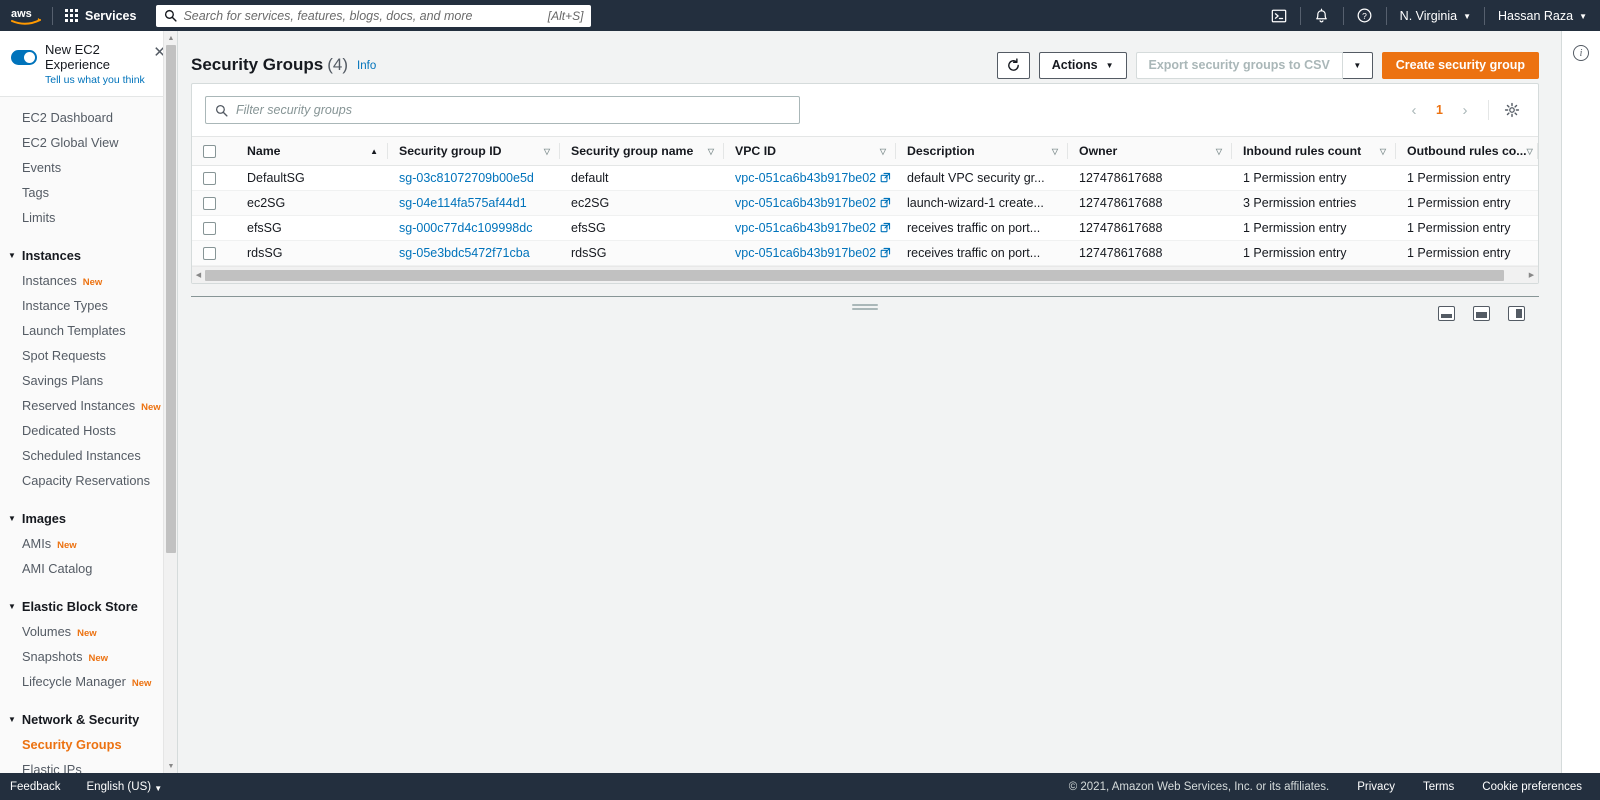 The height and width of the screenshot is (800, 1600). I want to click on column-header-outbound-rules-co: Outbound rules co... ▽, so click(1467, 151).